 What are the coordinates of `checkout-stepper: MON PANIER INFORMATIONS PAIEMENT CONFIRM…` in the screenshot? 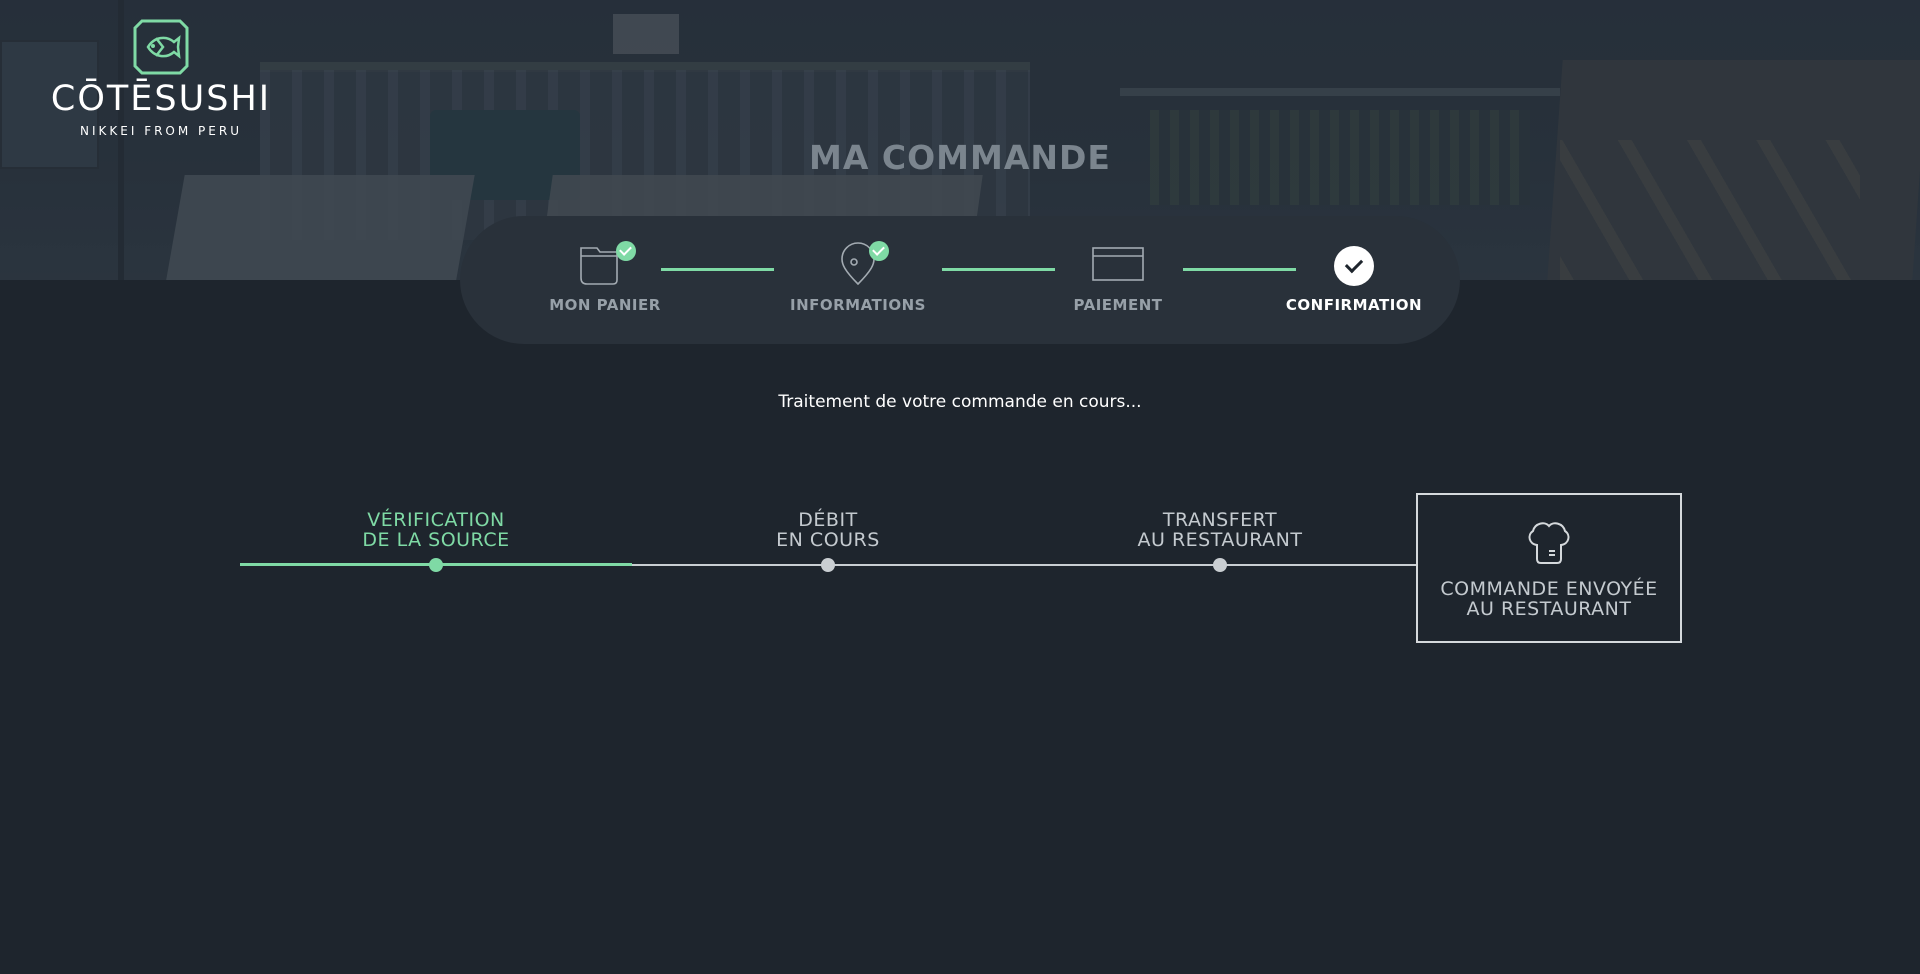 It's located at (960, 280).